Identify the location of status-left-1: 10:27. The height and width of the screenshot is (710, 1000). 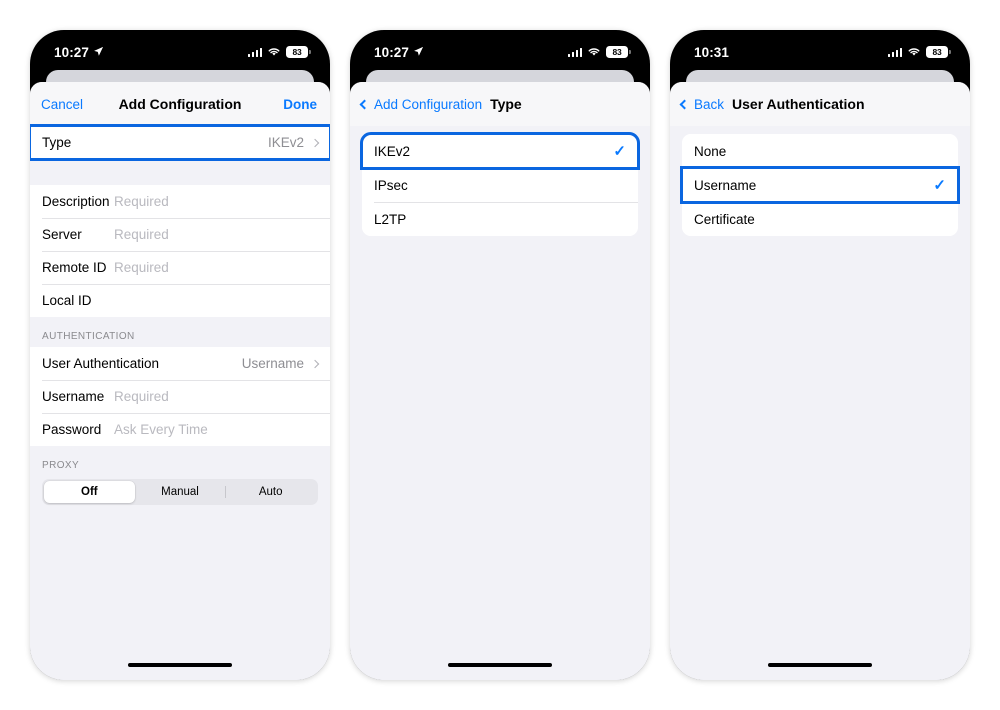
(79, 52).